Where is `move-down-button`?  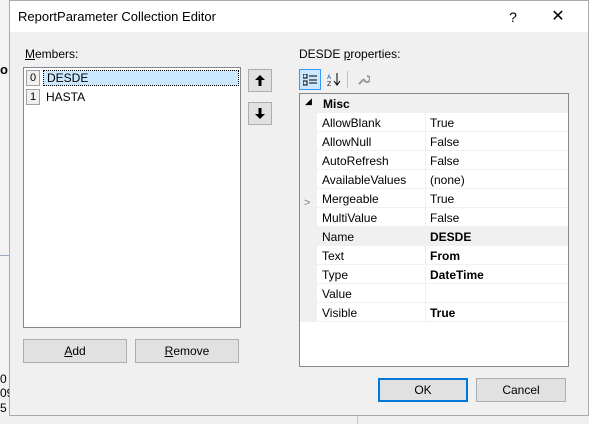 move-down-button is located at coordinates (260, 113).